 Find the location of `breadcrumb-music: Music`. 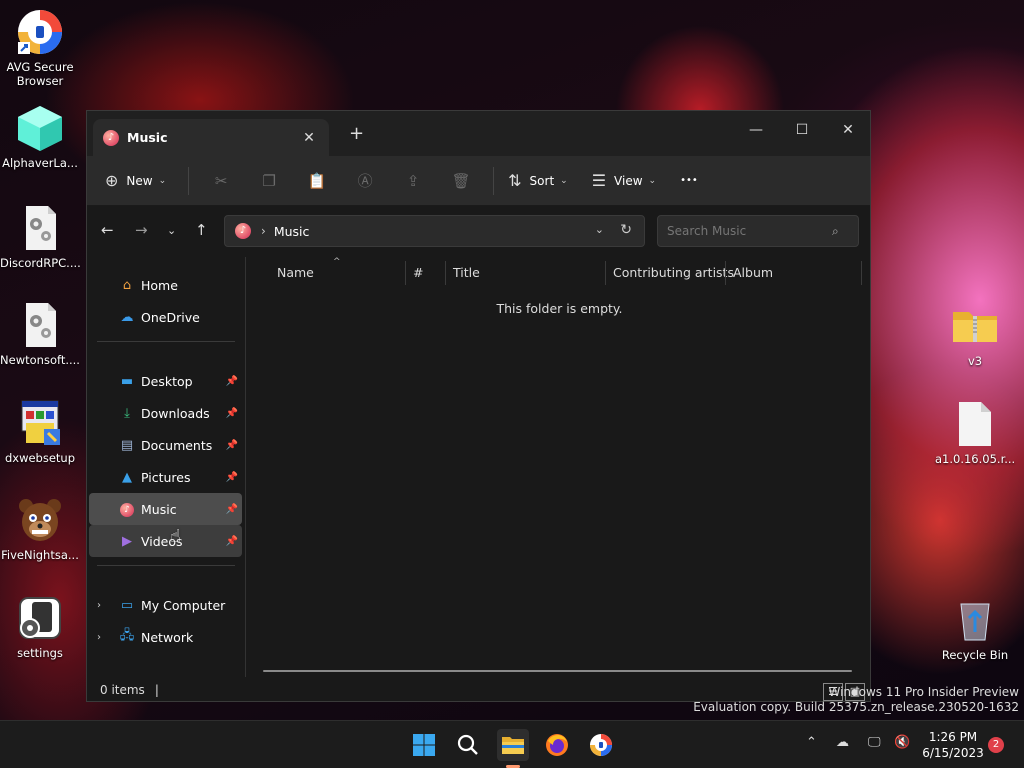

breadcrumb-music: Music is located at coordinates (292, 231).